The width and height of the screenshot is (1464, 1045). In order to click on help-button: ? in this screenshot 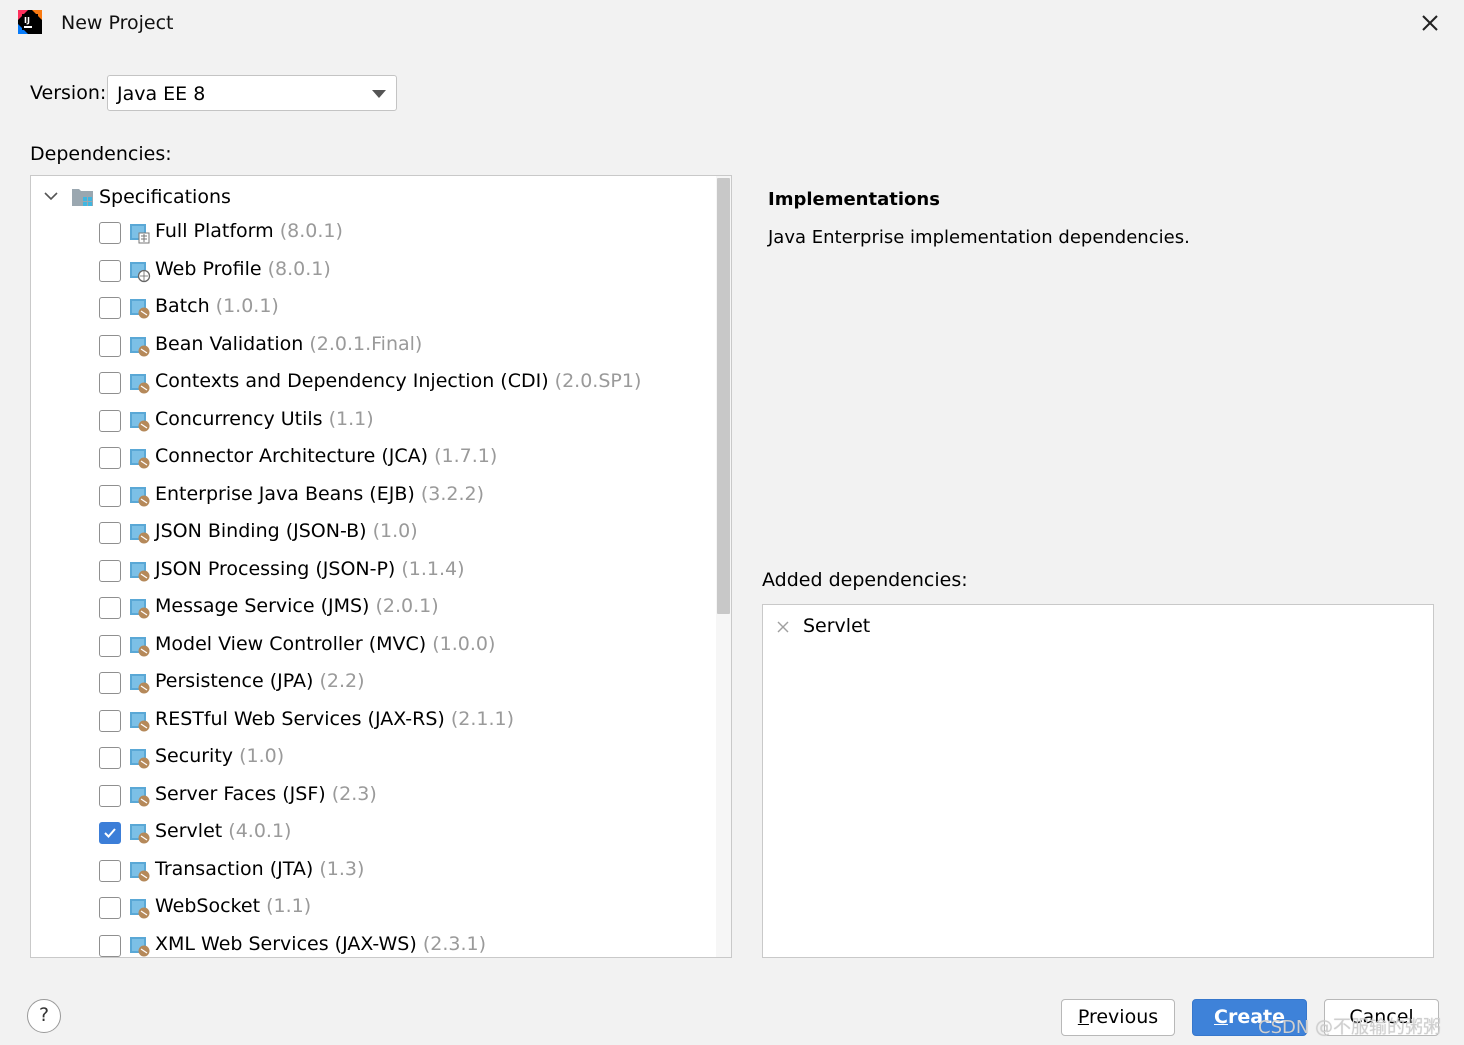, I will do `click(44, 1016)`.